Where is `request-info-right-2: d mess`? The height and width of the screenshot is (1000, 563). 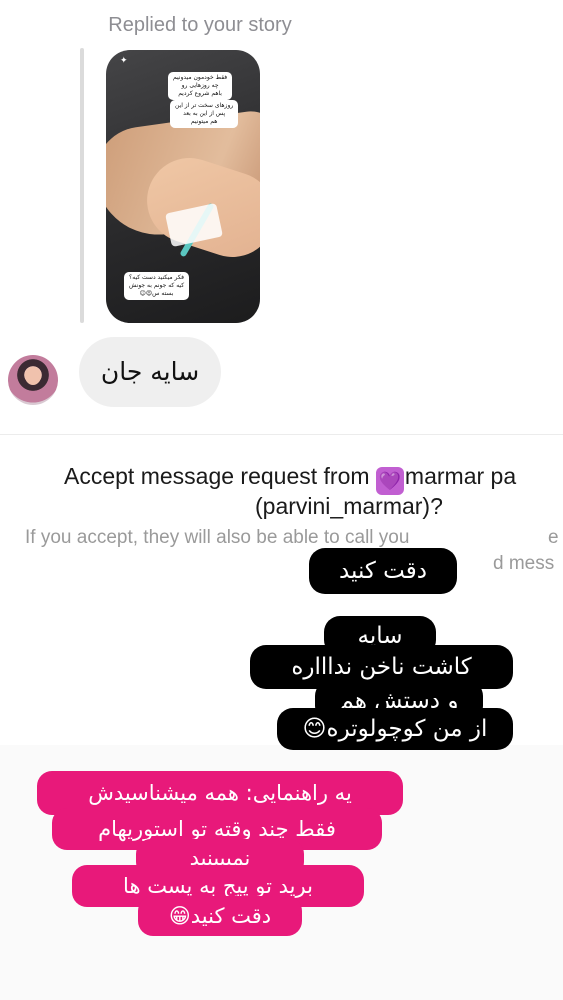
request-info-right-2: d mess is located at coordinates (524, 563).